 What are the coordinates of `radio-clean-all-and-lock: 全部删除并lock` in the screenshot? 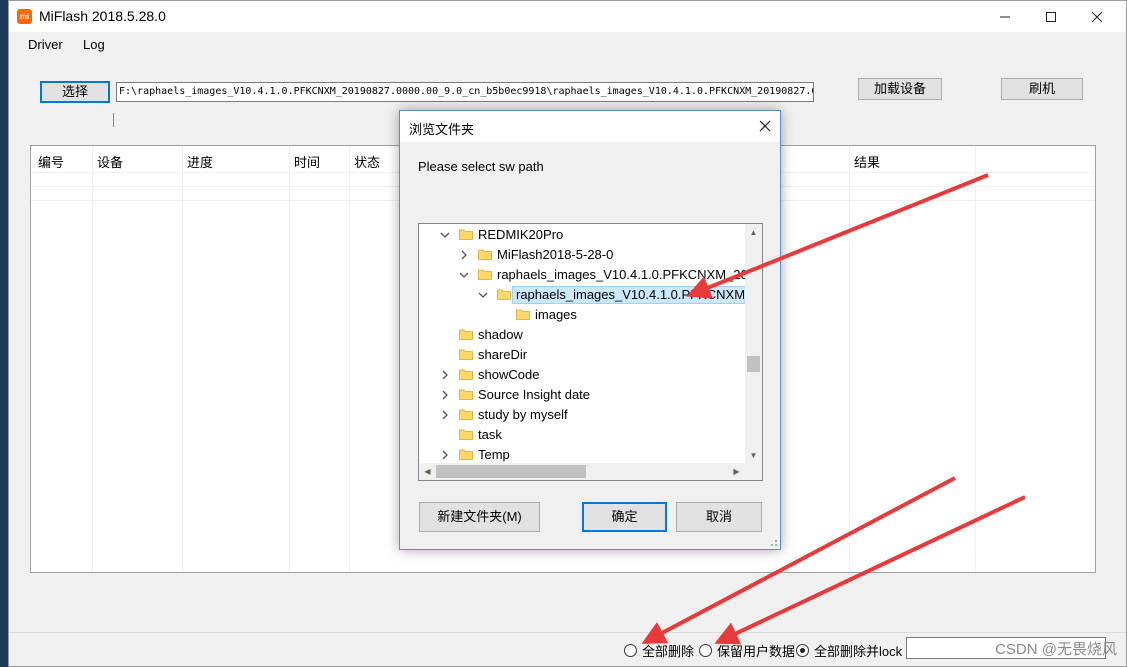 It's located at (849, 650).